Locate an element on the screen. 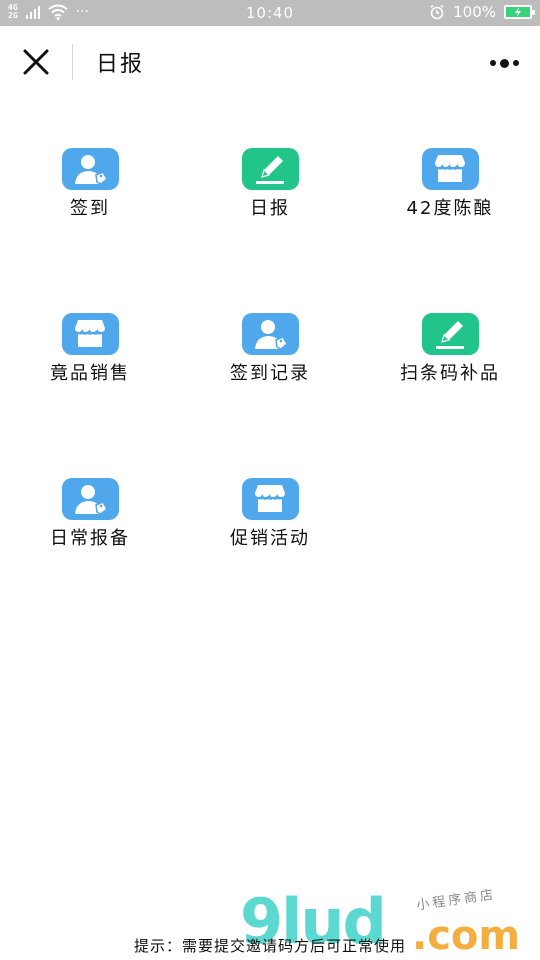  tile-label: 42度陈酿 is located at coordinates (450, 208).